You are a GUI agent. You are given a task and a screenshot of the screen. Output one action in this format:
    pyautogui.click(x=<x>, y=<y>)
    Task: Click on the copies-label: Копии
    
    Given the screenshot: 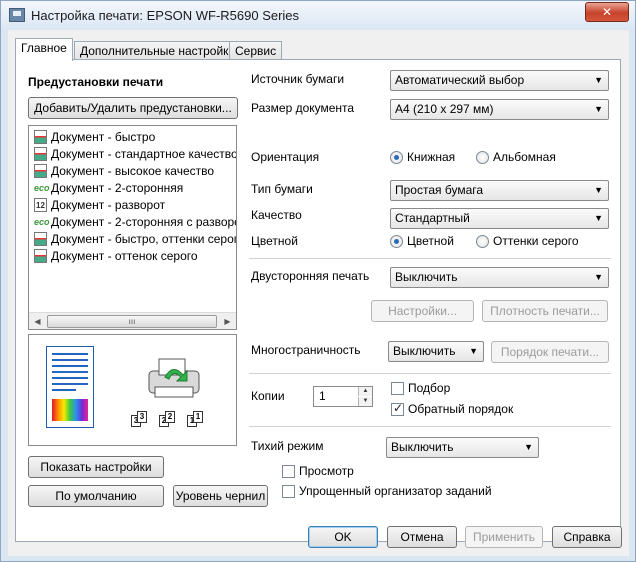 What is the action you would take?
    pyautogui.click(x=268, y=396)
    